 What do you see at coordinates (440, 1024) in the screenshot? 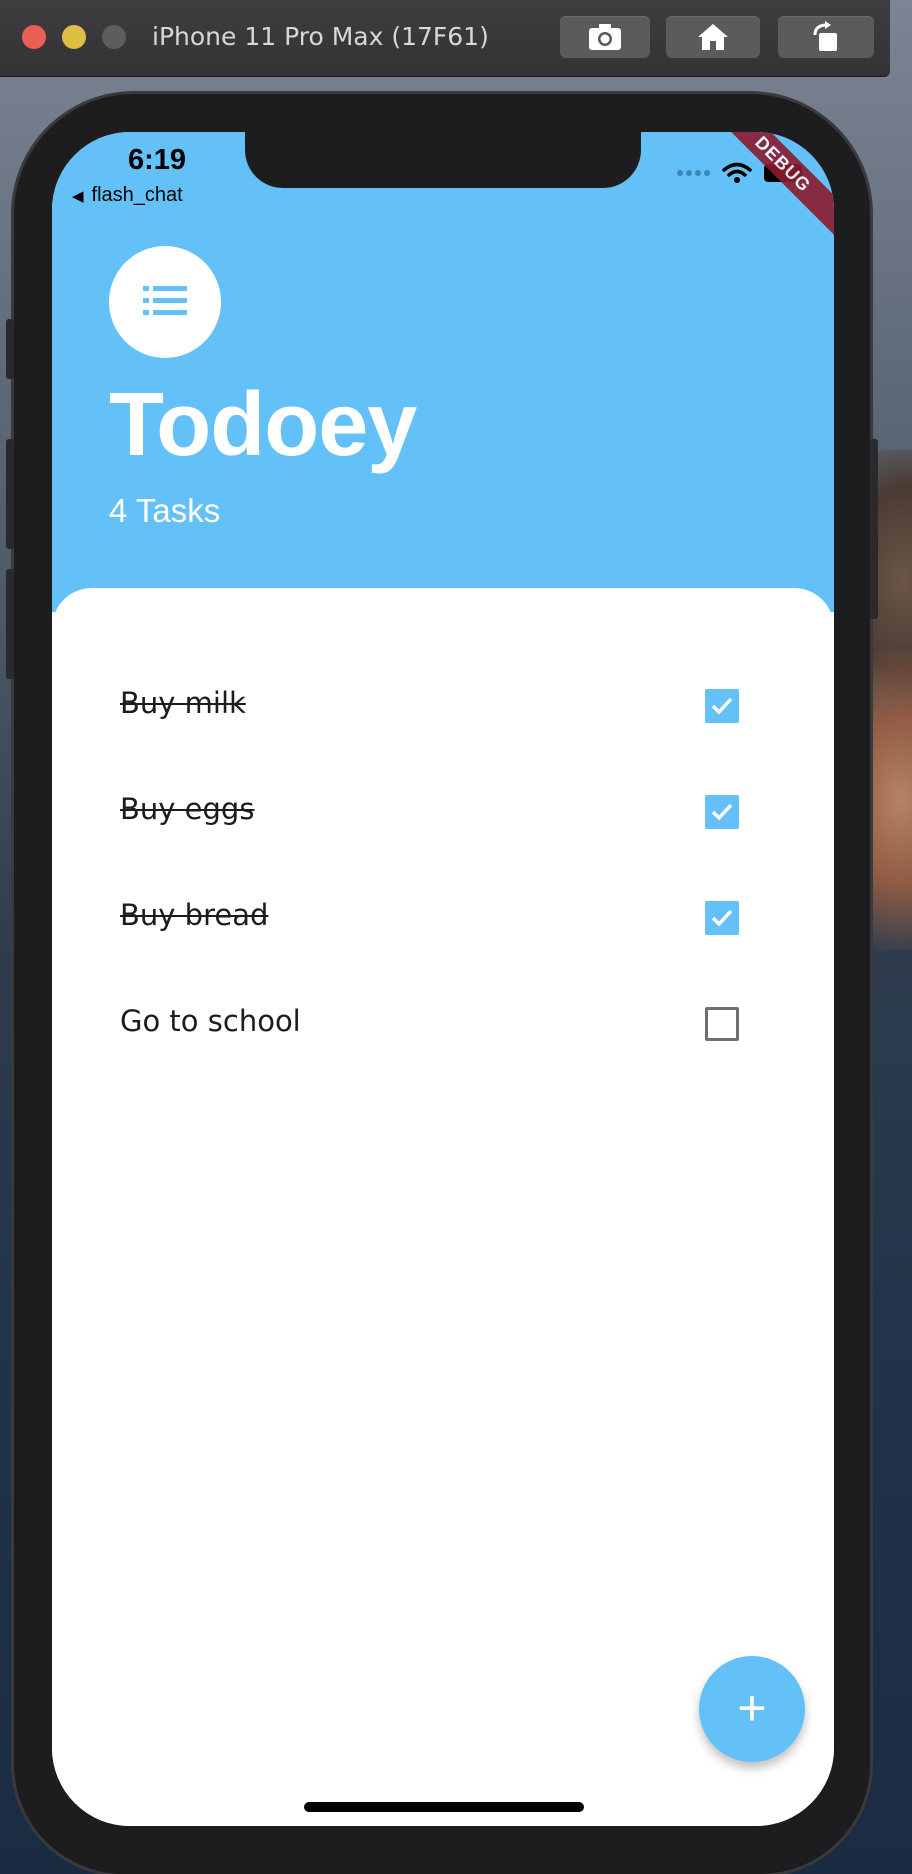
I see `task-row: Go to school` at bounding box center [440, 1024].